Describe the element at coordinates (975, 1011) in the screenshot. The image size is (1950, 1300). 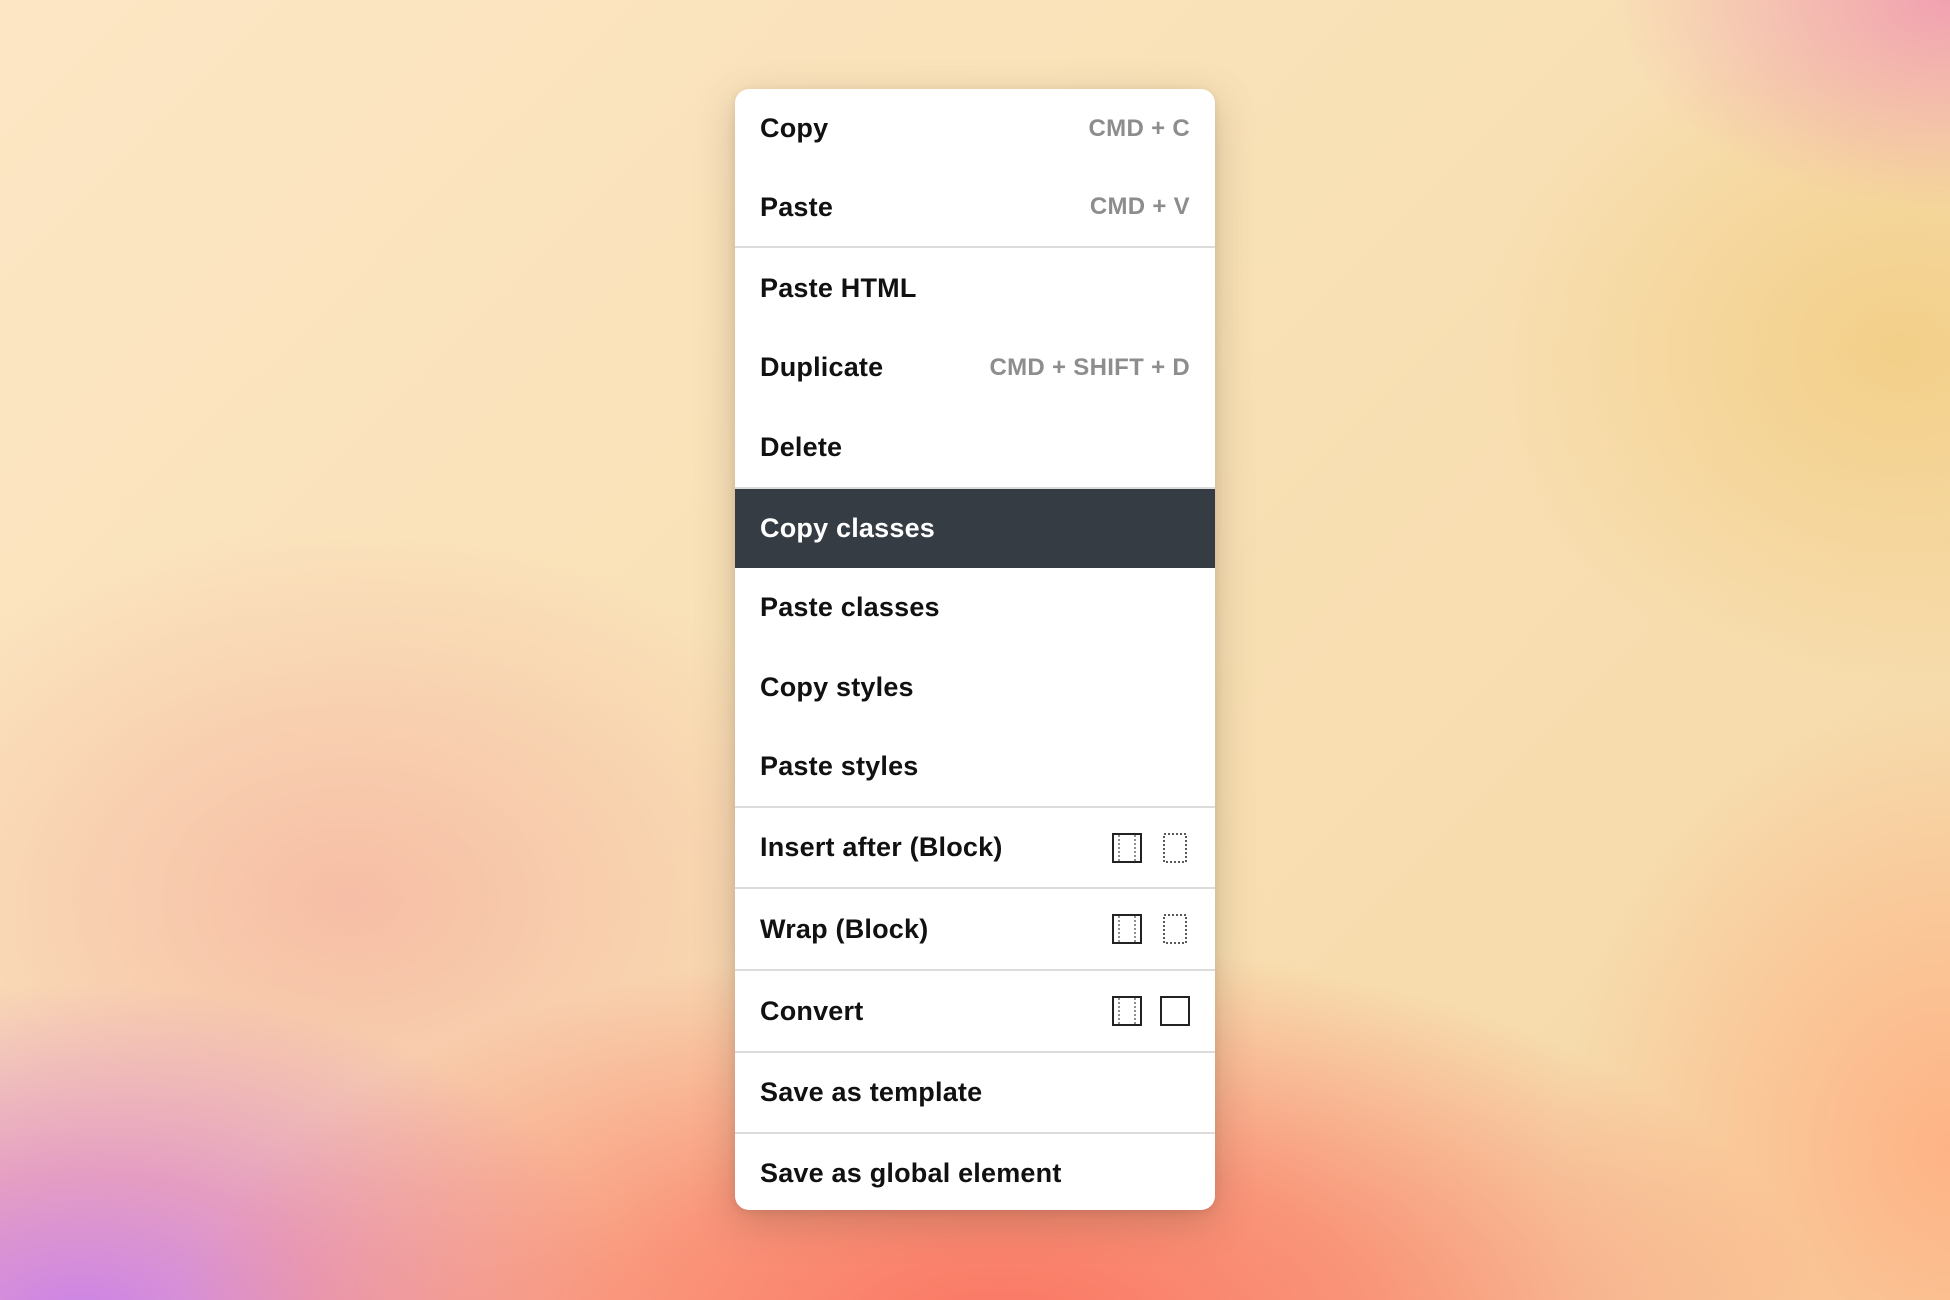
I see `menu-item-convert: Convert` at that location.